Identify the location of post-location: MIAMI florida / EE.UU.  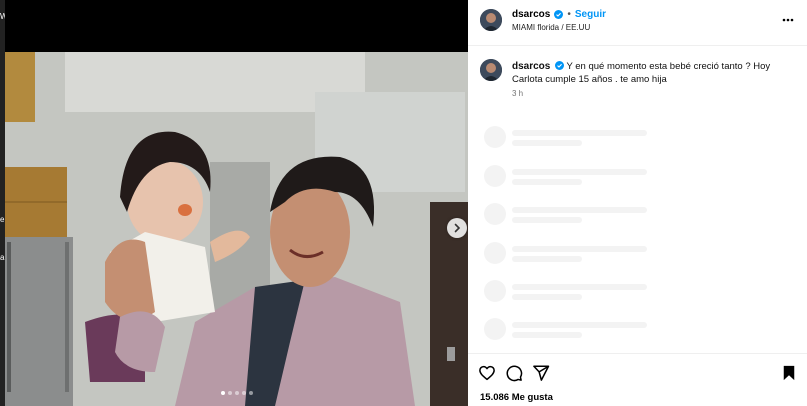
(551, 27).